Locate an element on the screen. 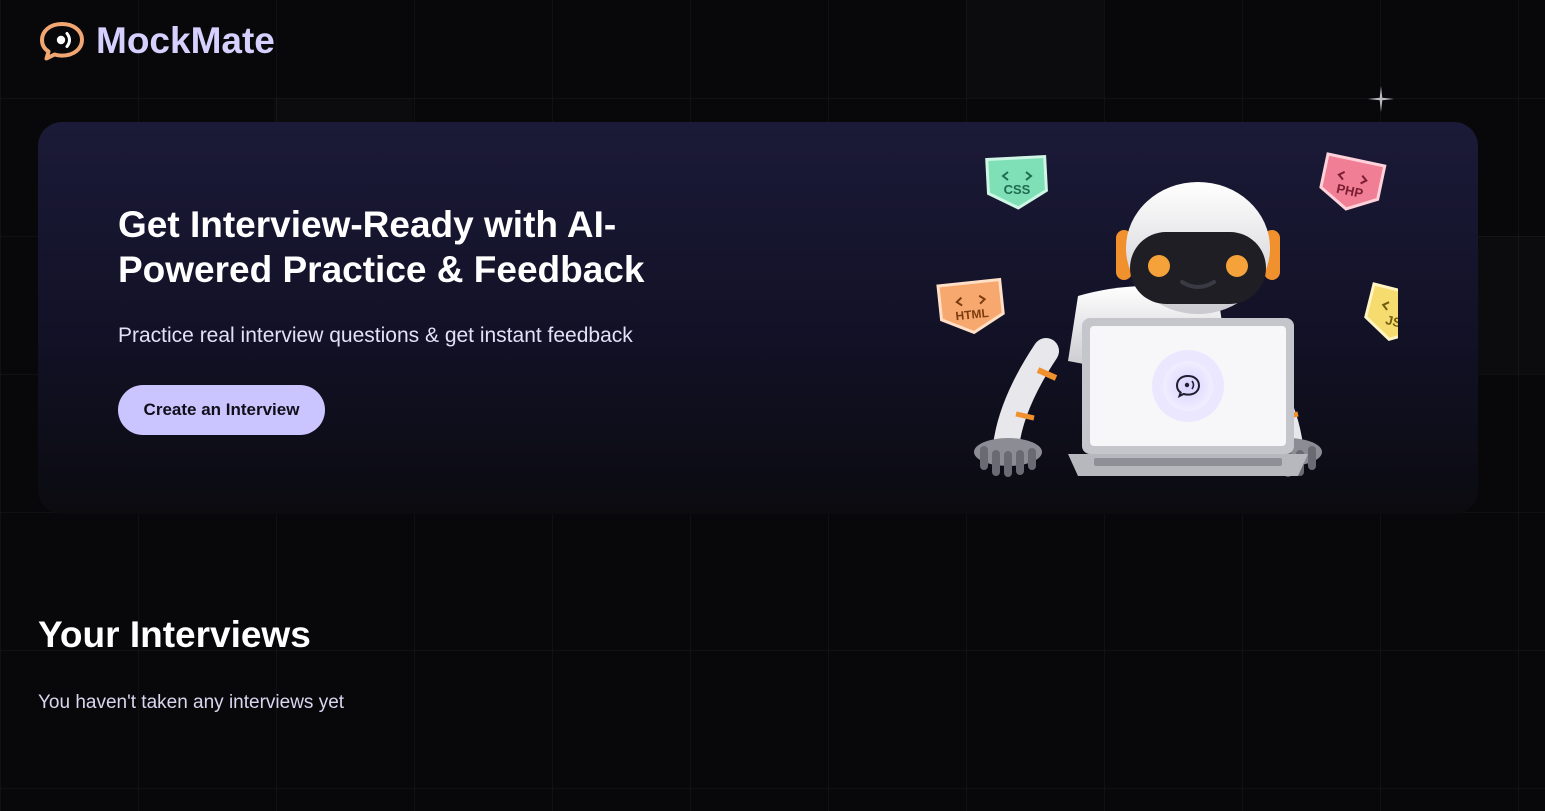 Image resolution: width=1545 pixels, height=811 pixels. sparkle-icon is located at coordinates (1381, 99).